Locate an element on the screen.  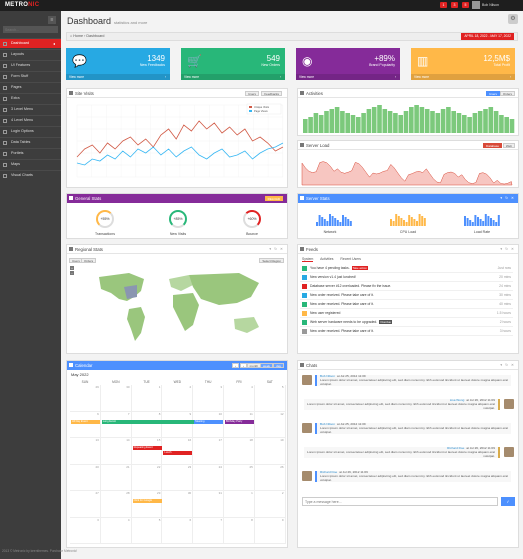
calendar-day-cell: 15 is located at coordinates (147, 451).